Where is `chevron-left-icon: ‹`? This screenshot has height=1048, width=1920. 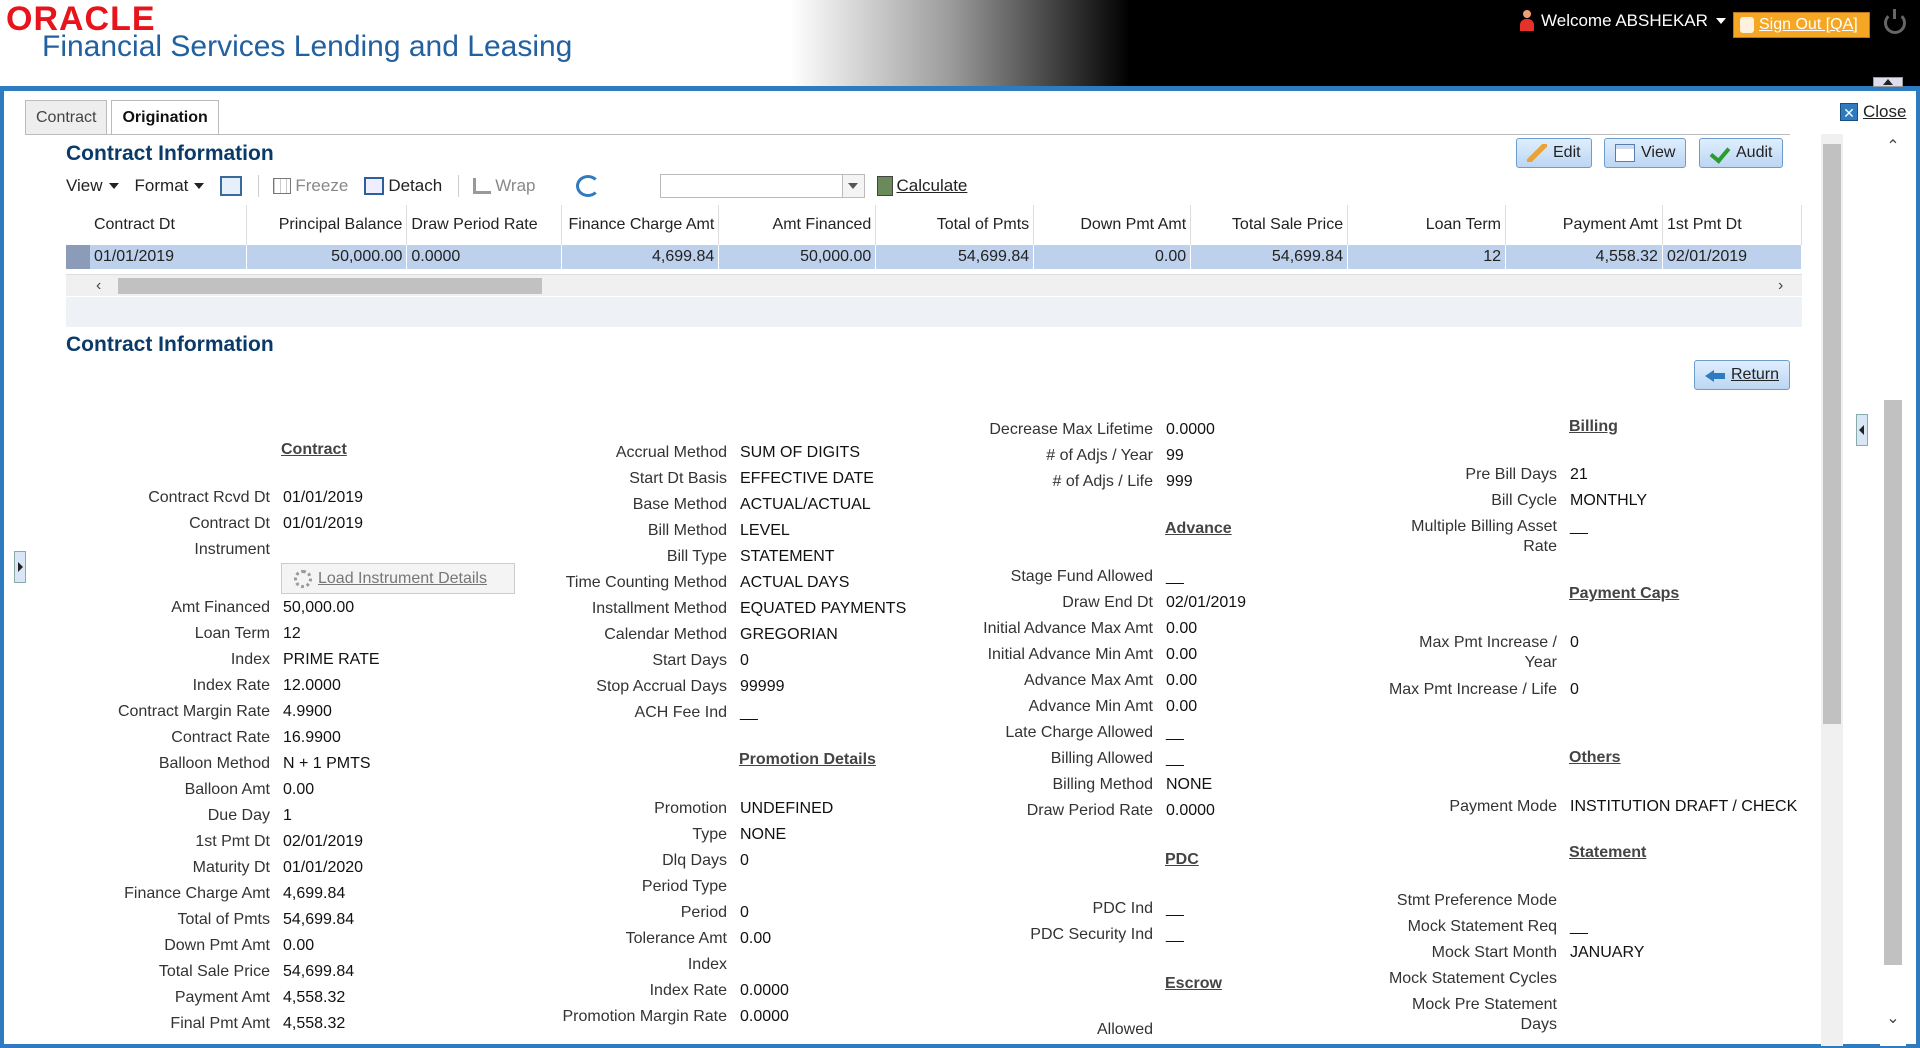 chevron-left-icon: ‹ is located at coordinates (103, 286).